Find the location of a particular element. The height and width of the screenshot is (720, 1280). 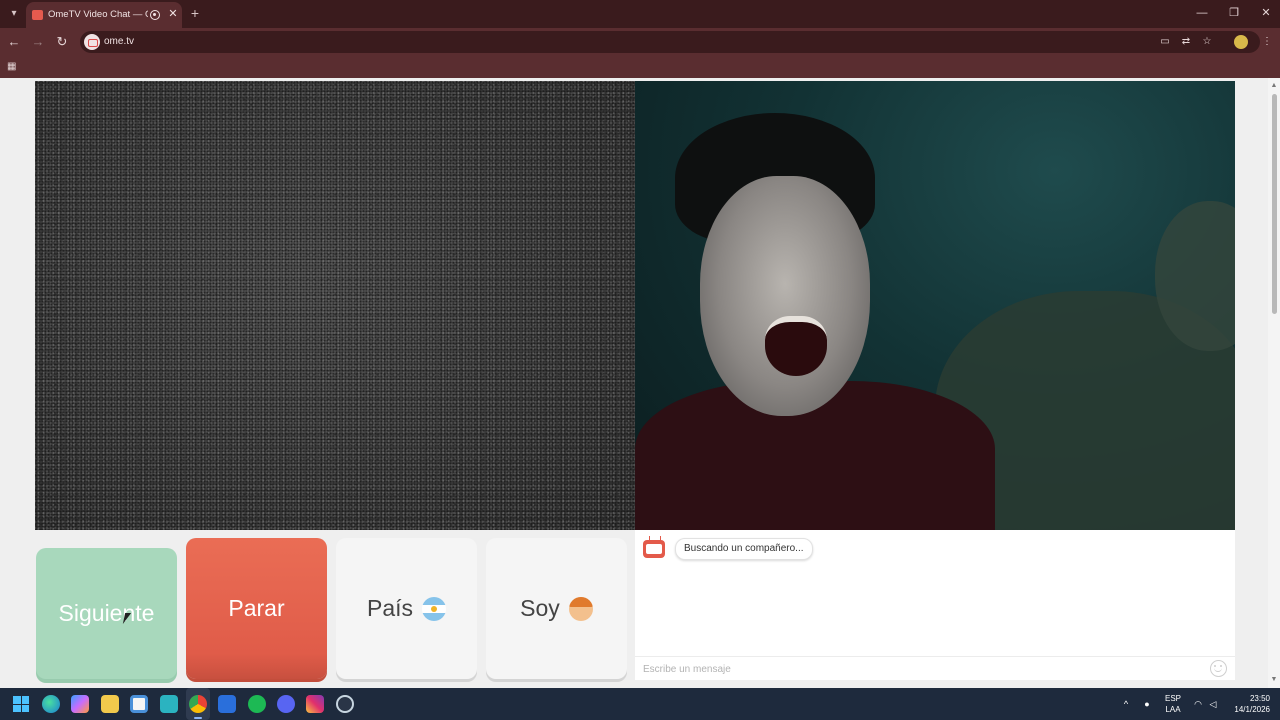

browser-toolbar: ← → ↻ ome.tv ▭ ⇄ ☆ is located at coordinates (640, 42).